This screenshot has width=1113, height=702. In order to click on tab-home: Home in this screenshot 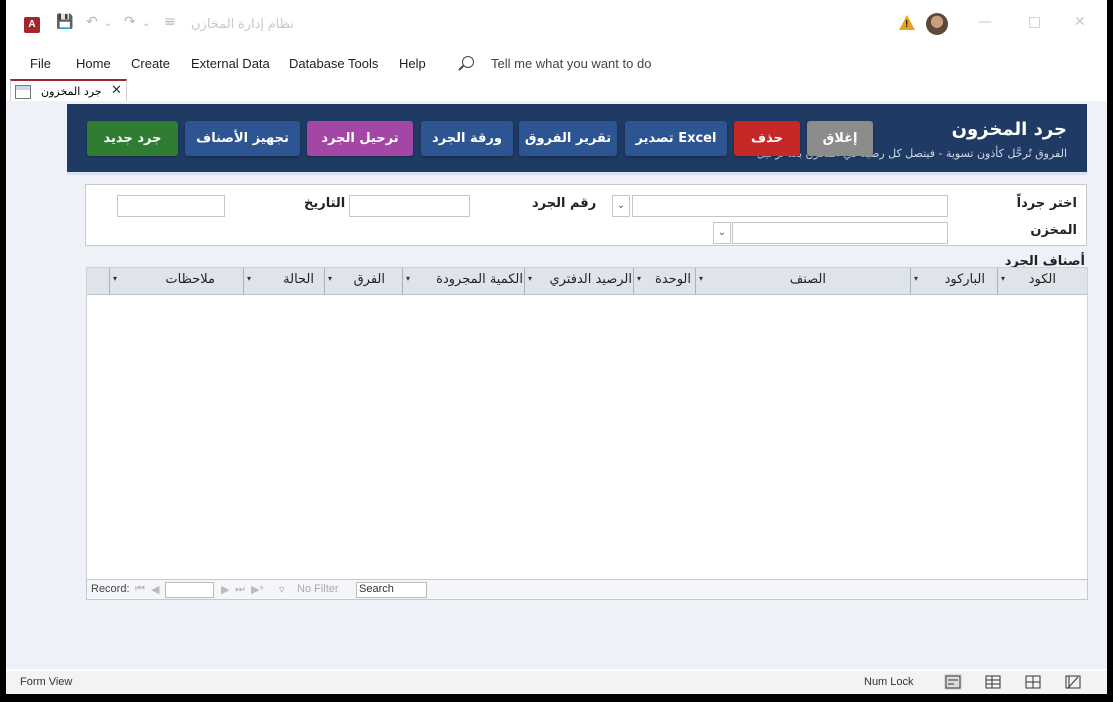, I will do `click(93, 63)`.